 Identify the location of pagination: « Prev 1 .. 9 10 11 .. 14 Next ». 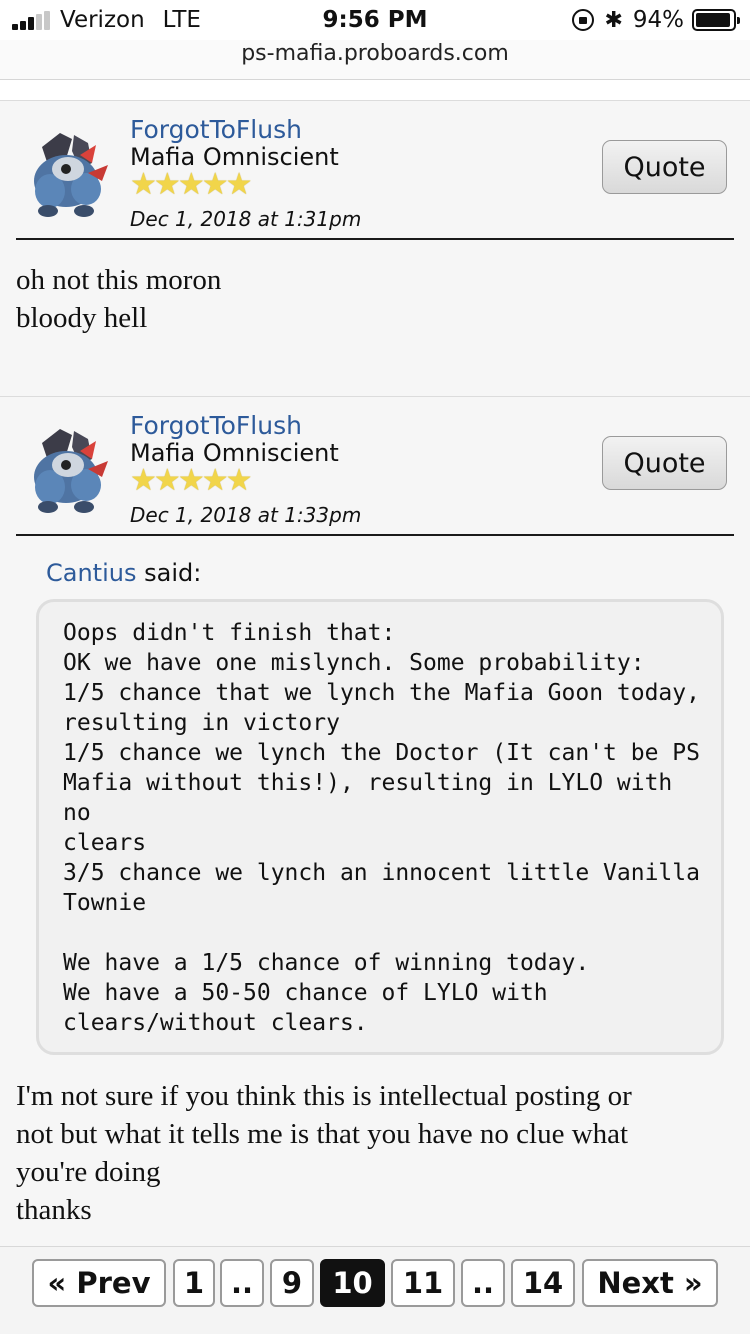
(375, 1290).